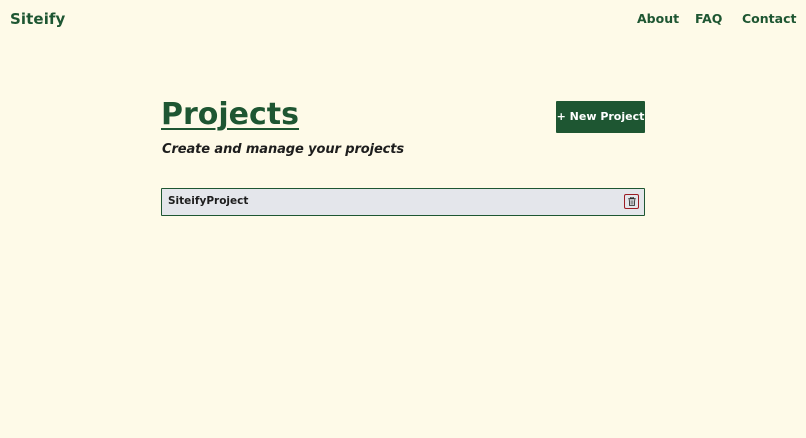 The image size is (806, 438). What do you see at coordinates (208, 201) in the screenshot?
I see `project-name: SiteifyProject` at bounding box center [208, 201].